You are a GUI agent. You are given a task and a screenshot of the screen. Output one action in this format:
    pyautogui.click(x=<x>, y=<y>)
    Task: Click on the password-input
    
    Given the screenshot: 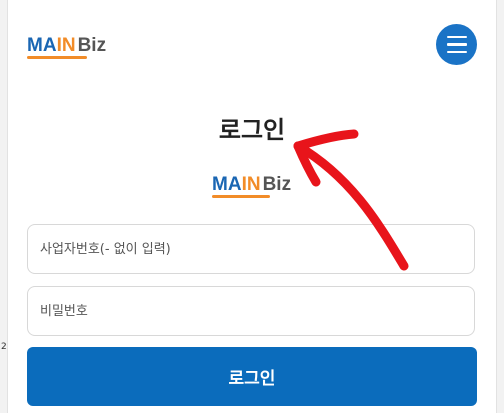 What is the action you would take?
    pyautogui.click(x=251, y=311)
    